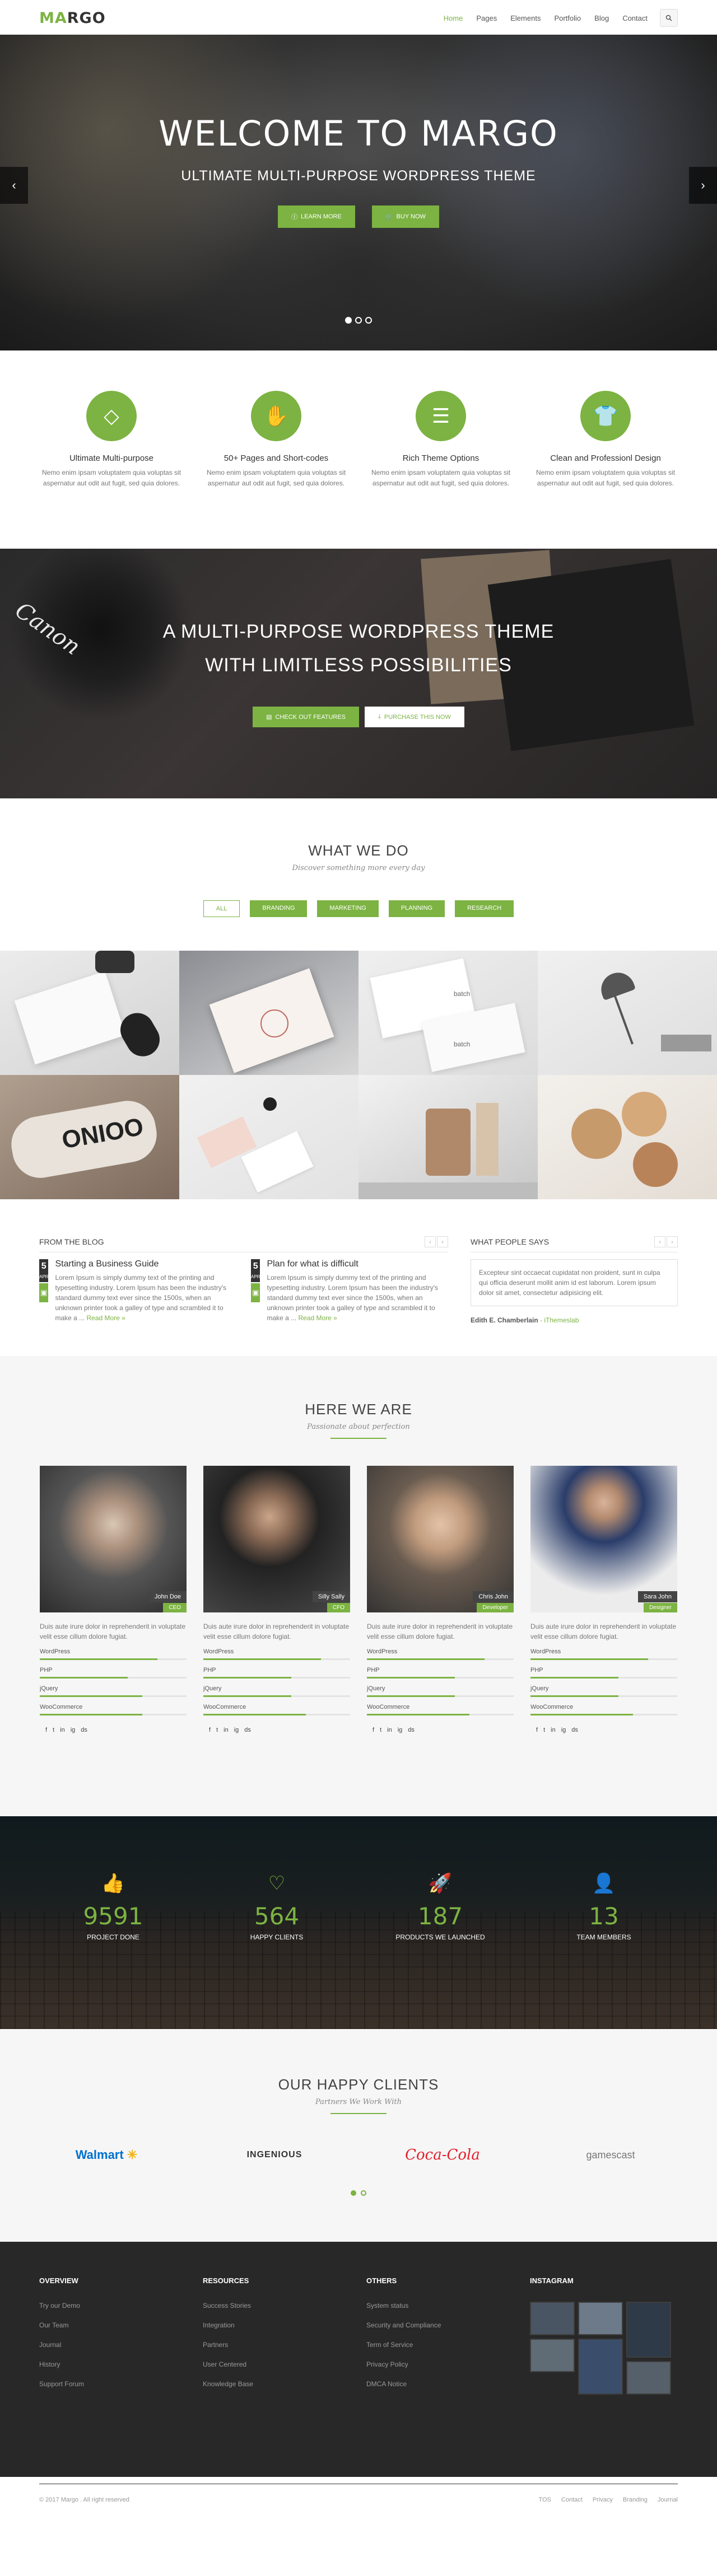 This screenshot has width=717, height=2576. What do you see at coordinates (316, 216) in the screenshot?
I see `learn-more-button: ⓘ LEARN MORE` at bounding box center [316, 216].